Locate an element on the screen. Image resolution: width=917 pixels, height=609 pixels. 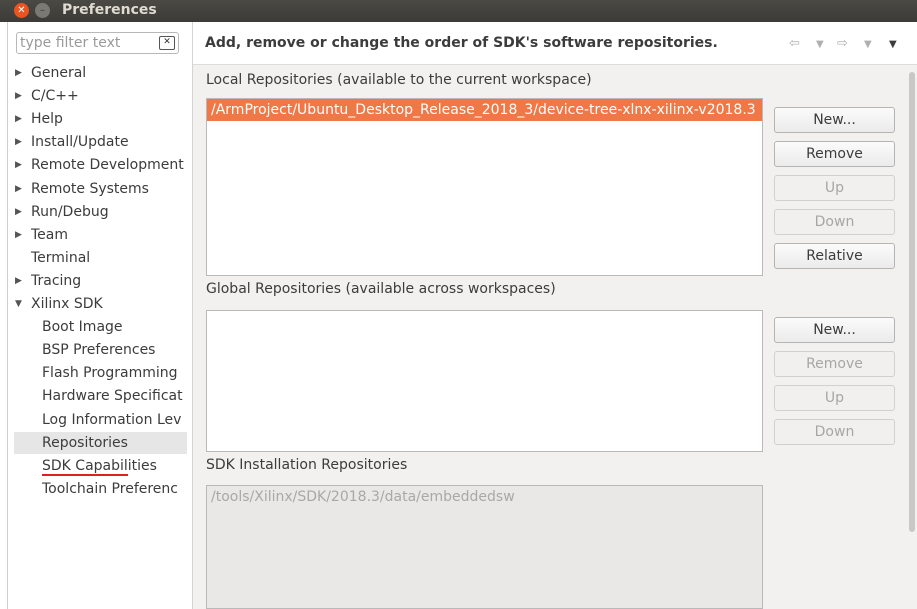
tree-item: Toolchain Preferenc is located at coordinates (100, 489).